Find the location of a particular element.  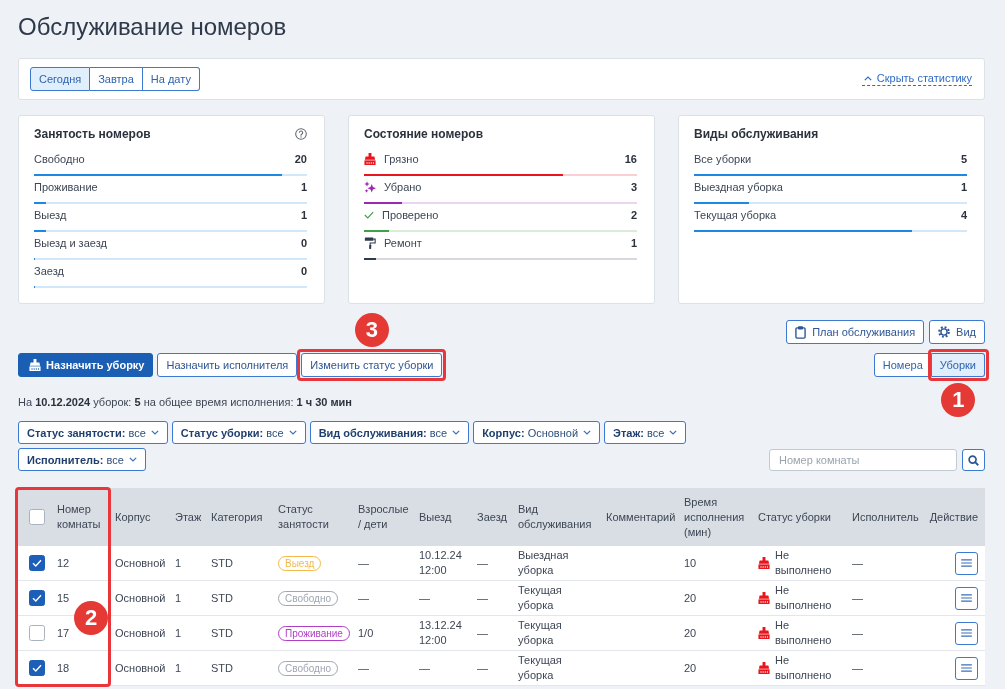

column-header: Корпус is located at coordinates (140, 517).